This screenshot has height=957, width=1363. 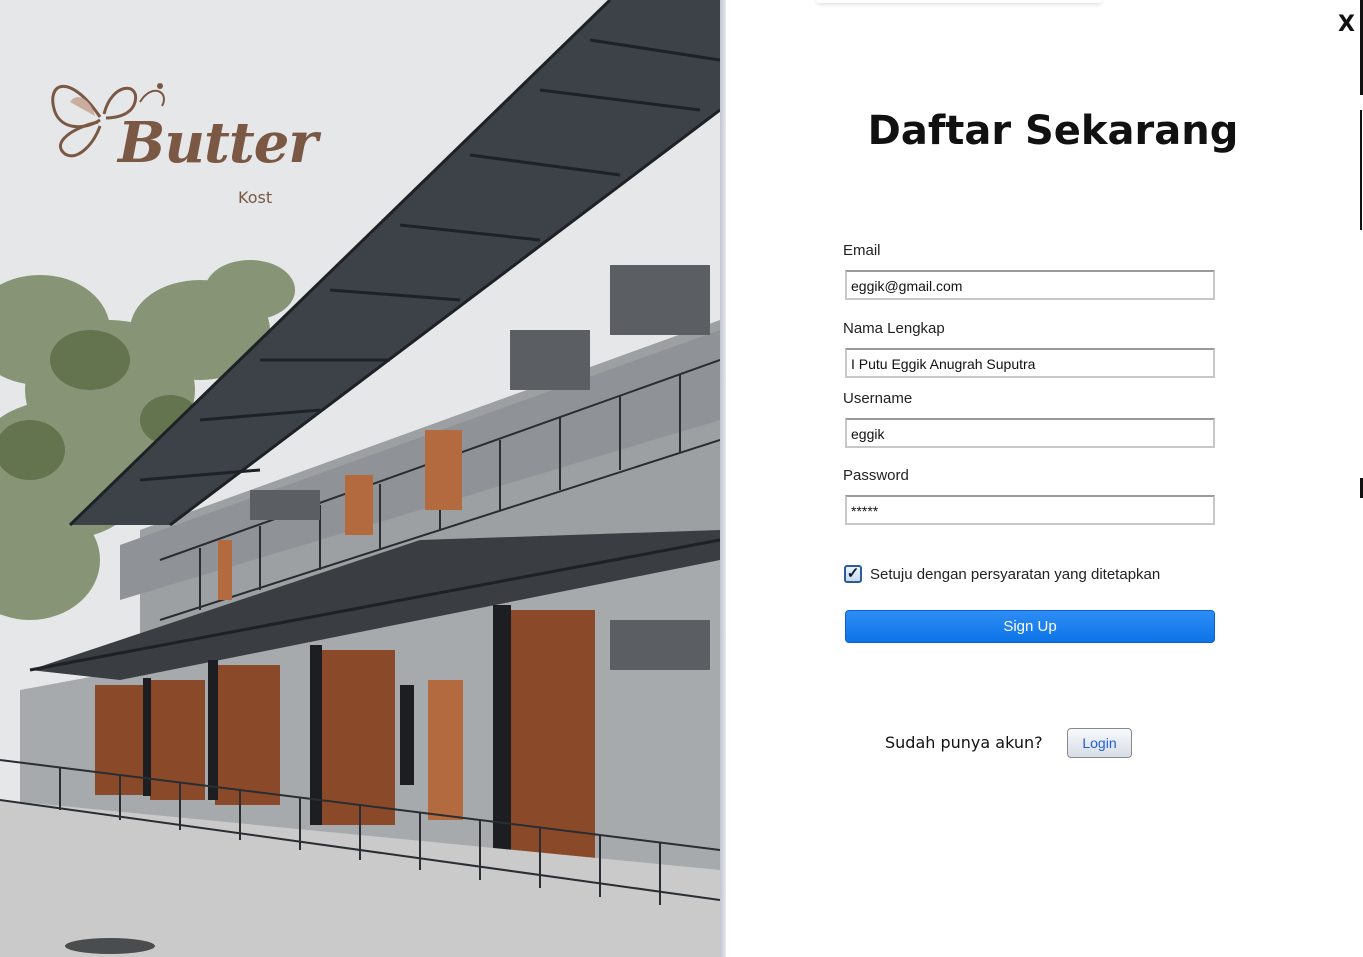 What do you see at coordinates (1030, 285) in the screenshot?
I see `email-field: eggik@gmail.com` at bounding box center [1030, 285].